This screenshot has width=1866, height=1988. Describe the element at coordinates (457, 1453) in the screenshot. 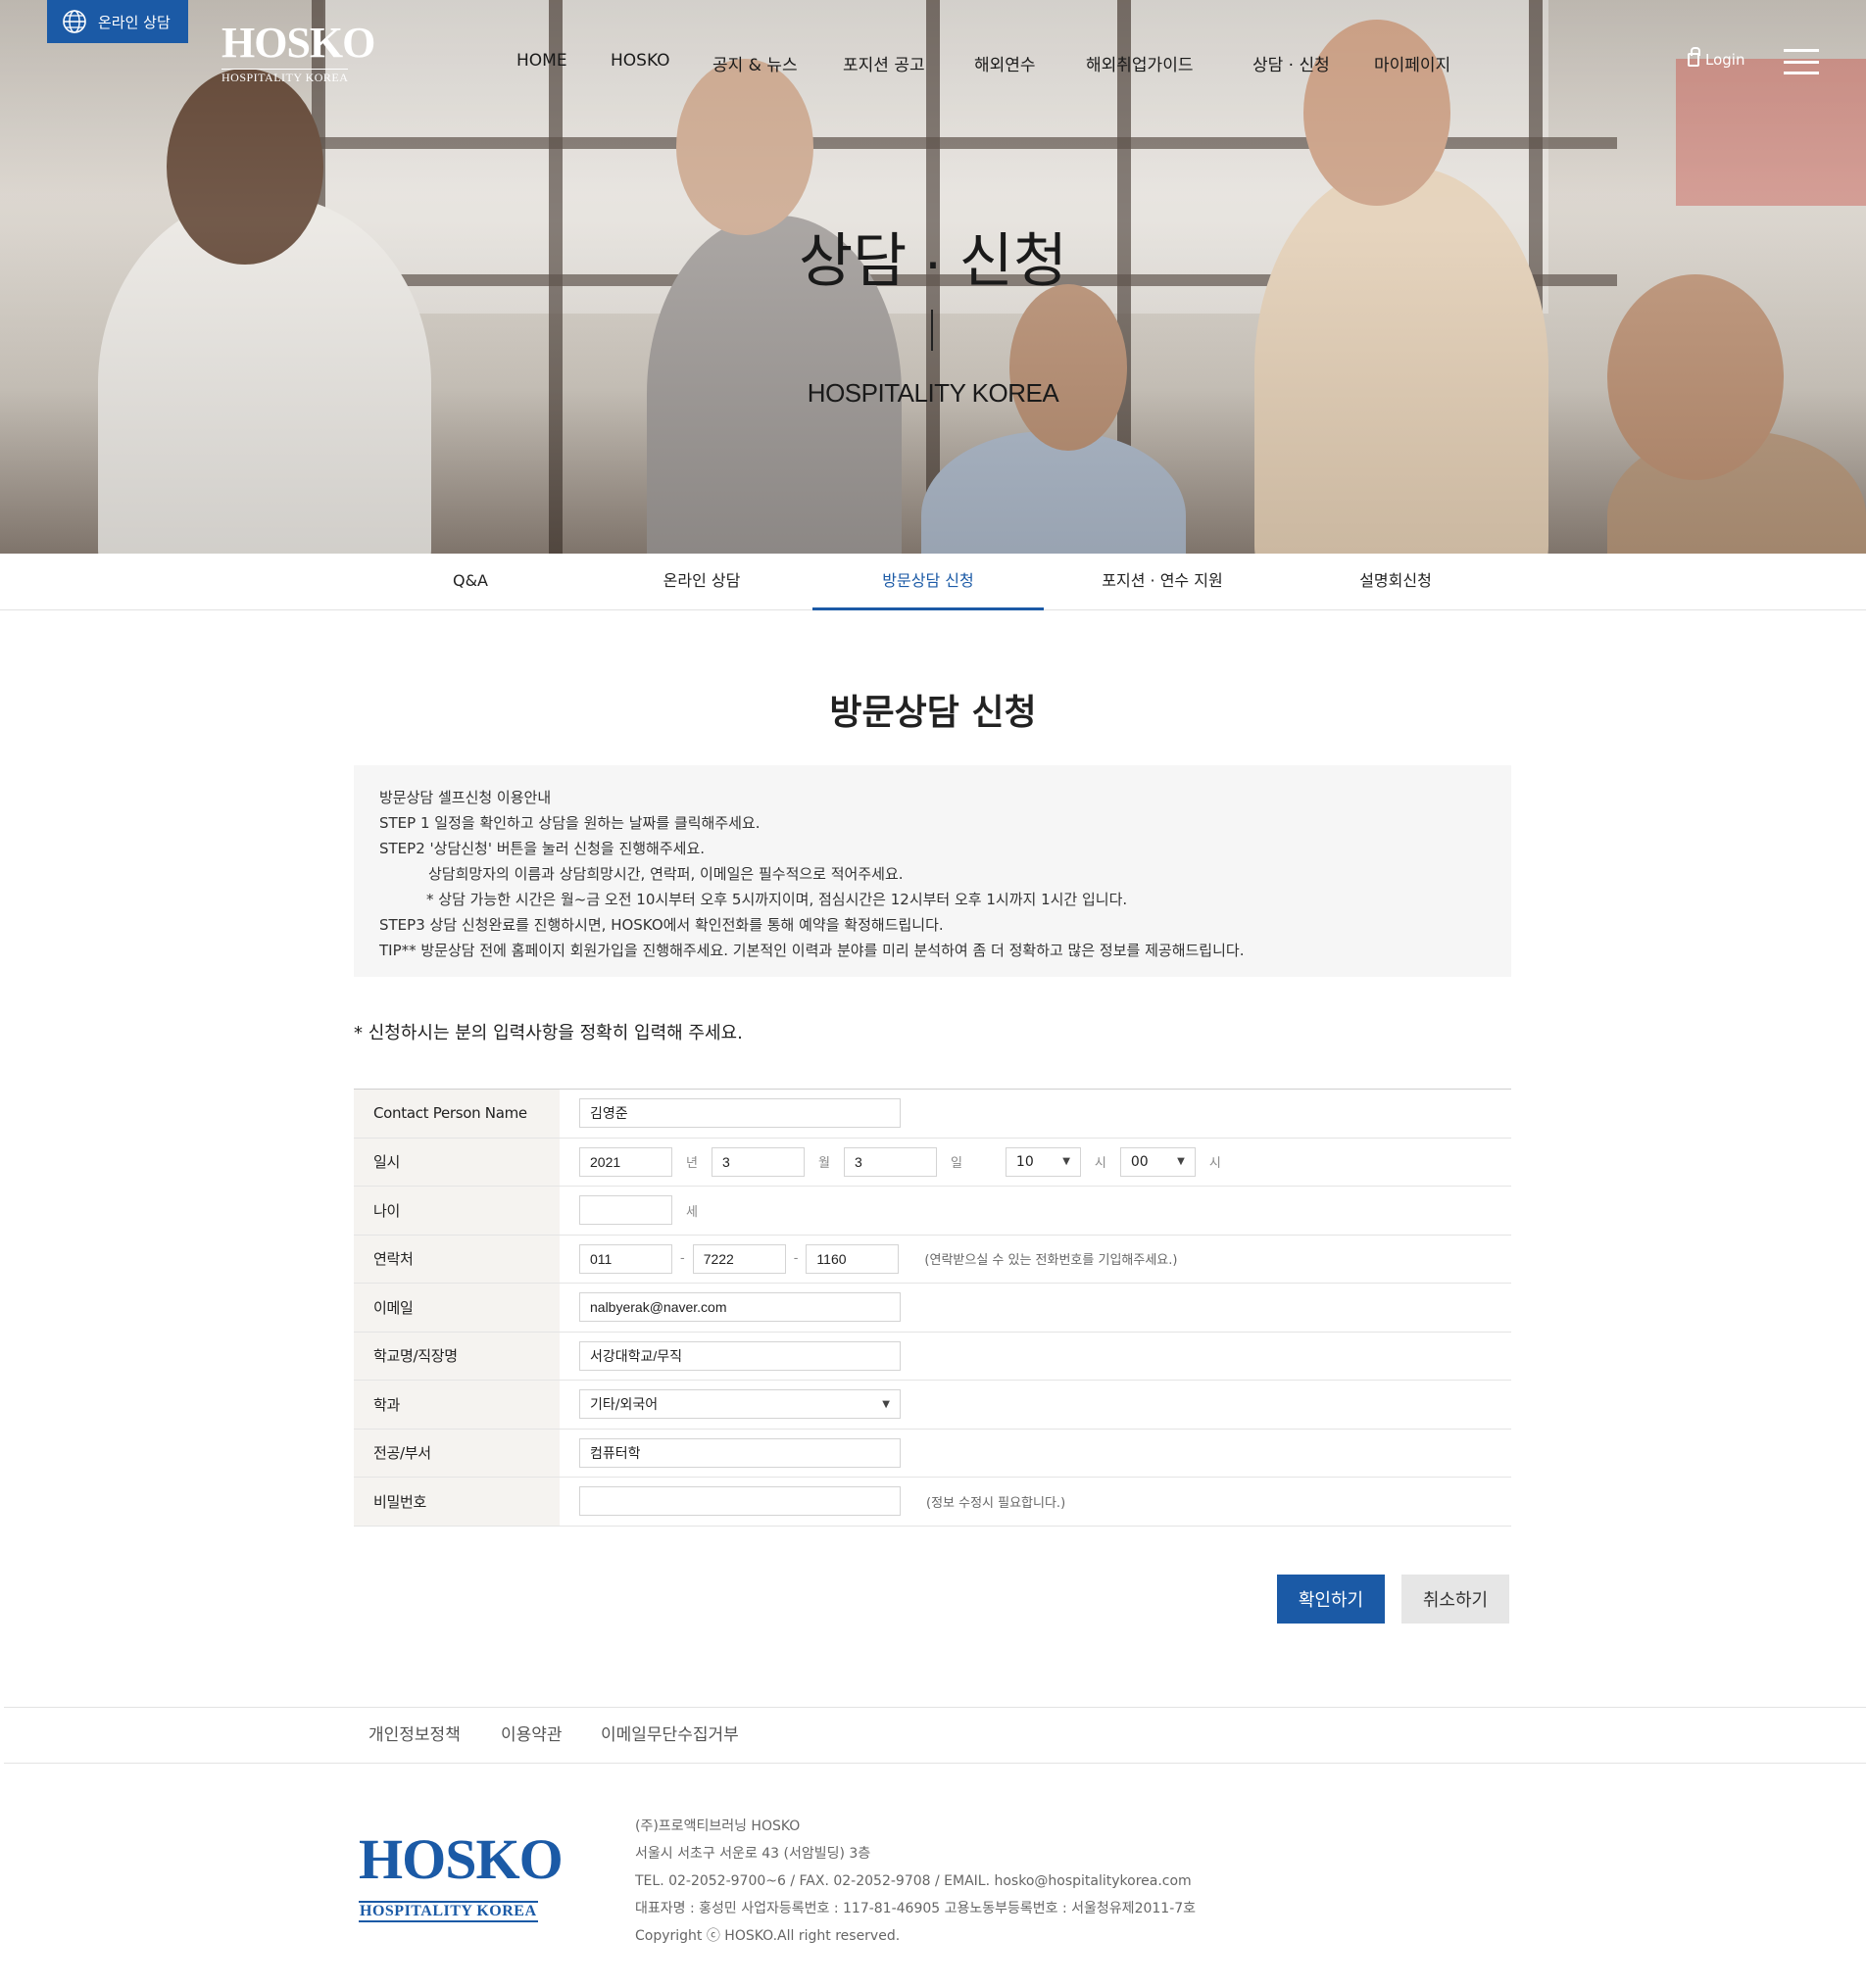

I see `major-label: 전공/부서` at that location.